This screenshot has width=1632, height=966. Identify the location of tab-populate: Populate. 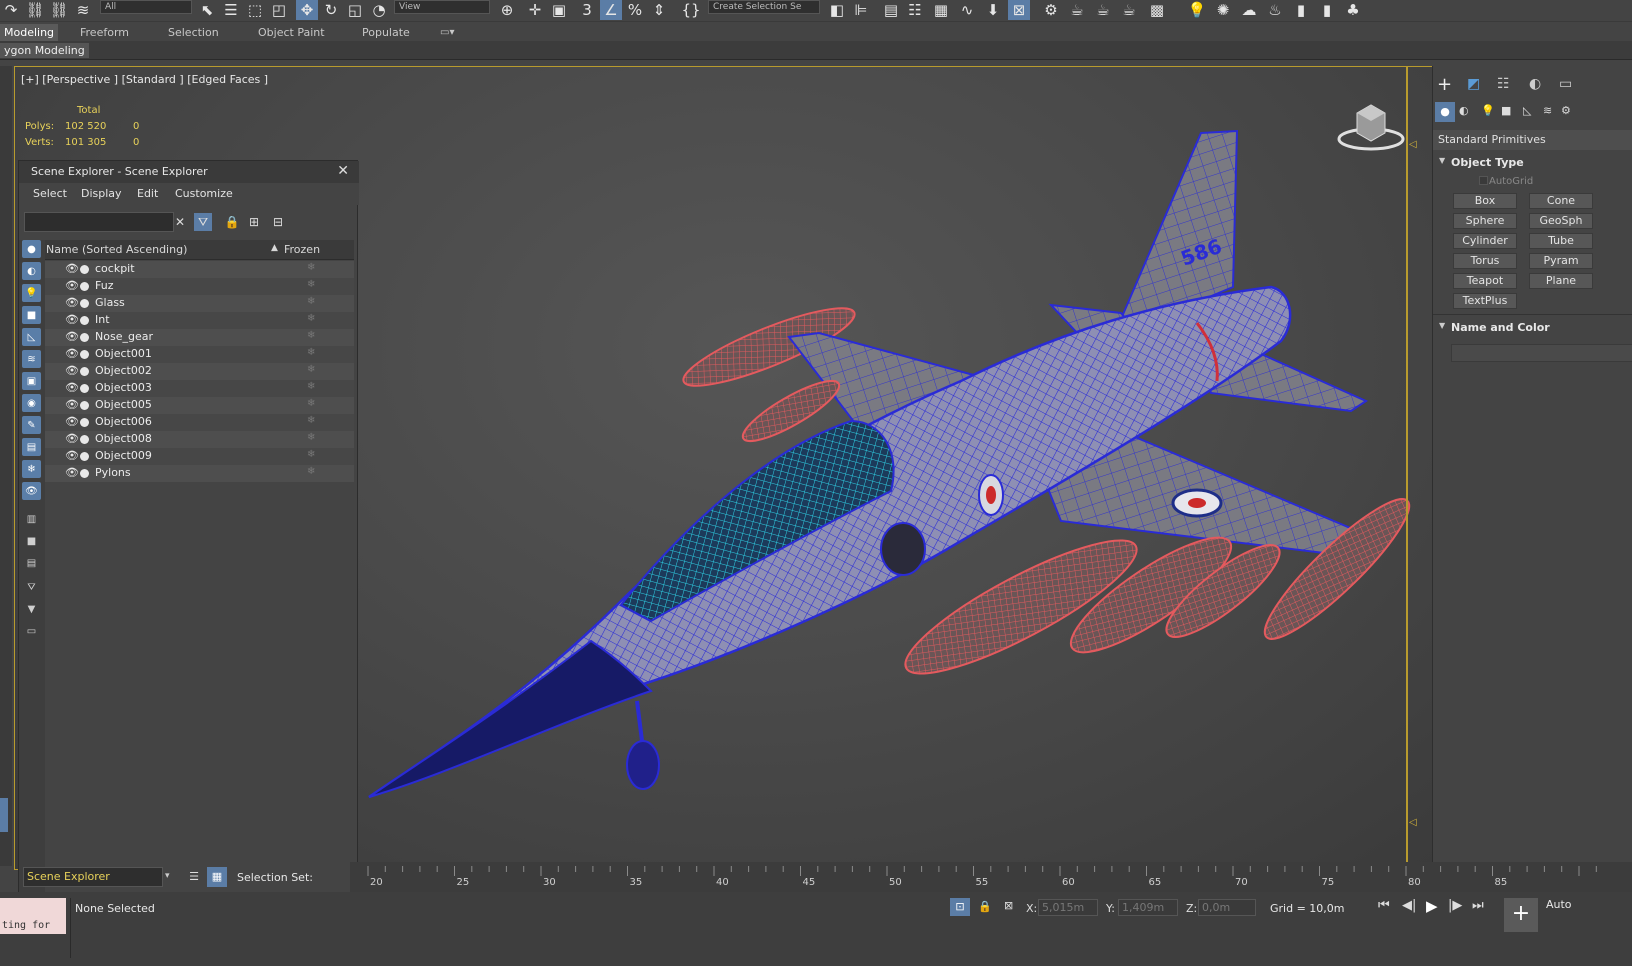
(386, 32).